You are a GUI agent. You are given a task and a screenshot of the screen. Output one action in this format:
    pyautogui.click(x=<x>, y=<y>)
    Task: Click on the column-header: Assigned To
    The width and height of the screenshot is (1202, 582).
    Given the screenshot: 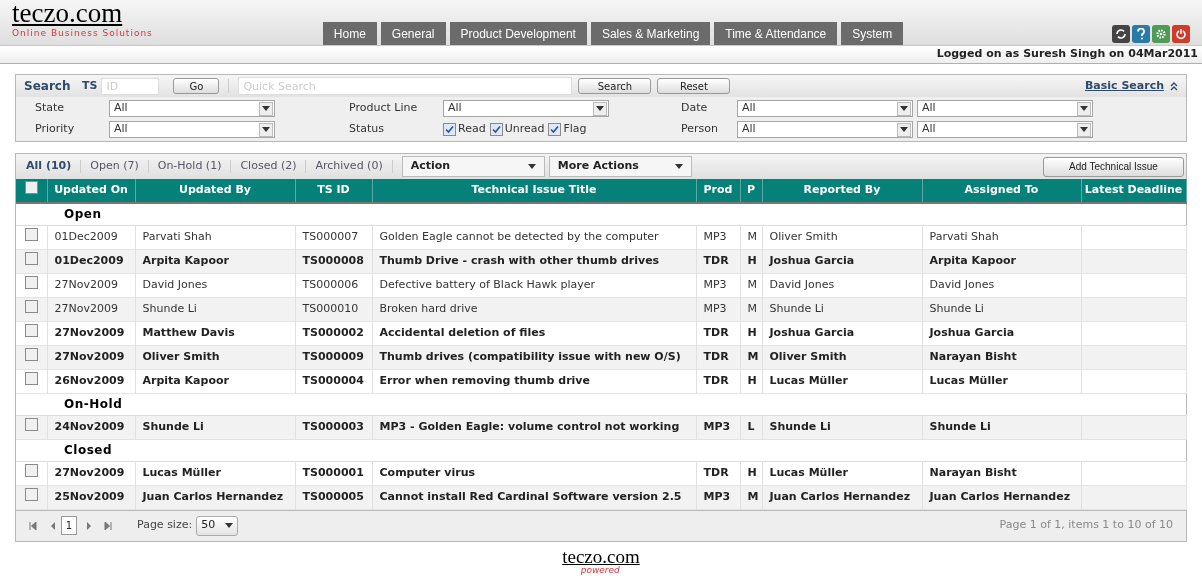 What is the action you would take?
    pyautogui.click(x=1001, y=191)
    